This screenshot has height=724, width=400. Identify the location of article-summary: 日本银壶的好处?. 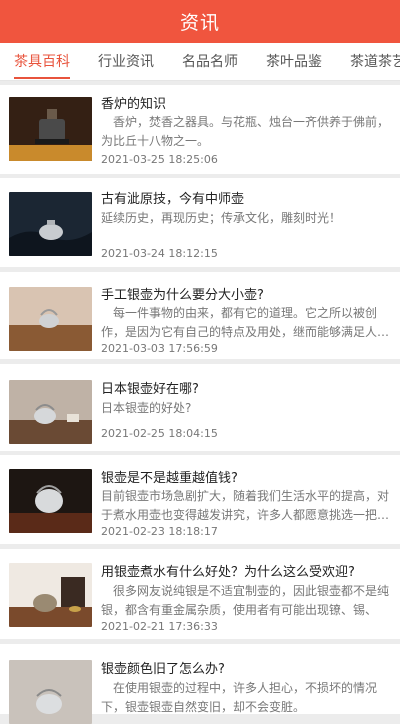
(146, 408).